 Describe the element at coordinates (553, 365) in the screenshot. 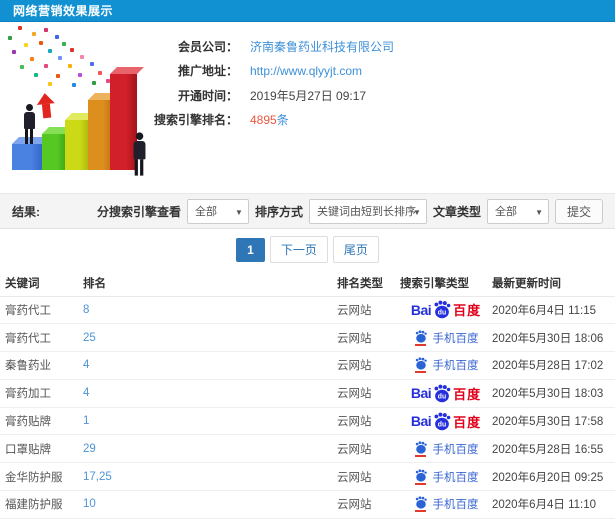

I see `updated-cell: 2020年5月28日 17:02` at that location.